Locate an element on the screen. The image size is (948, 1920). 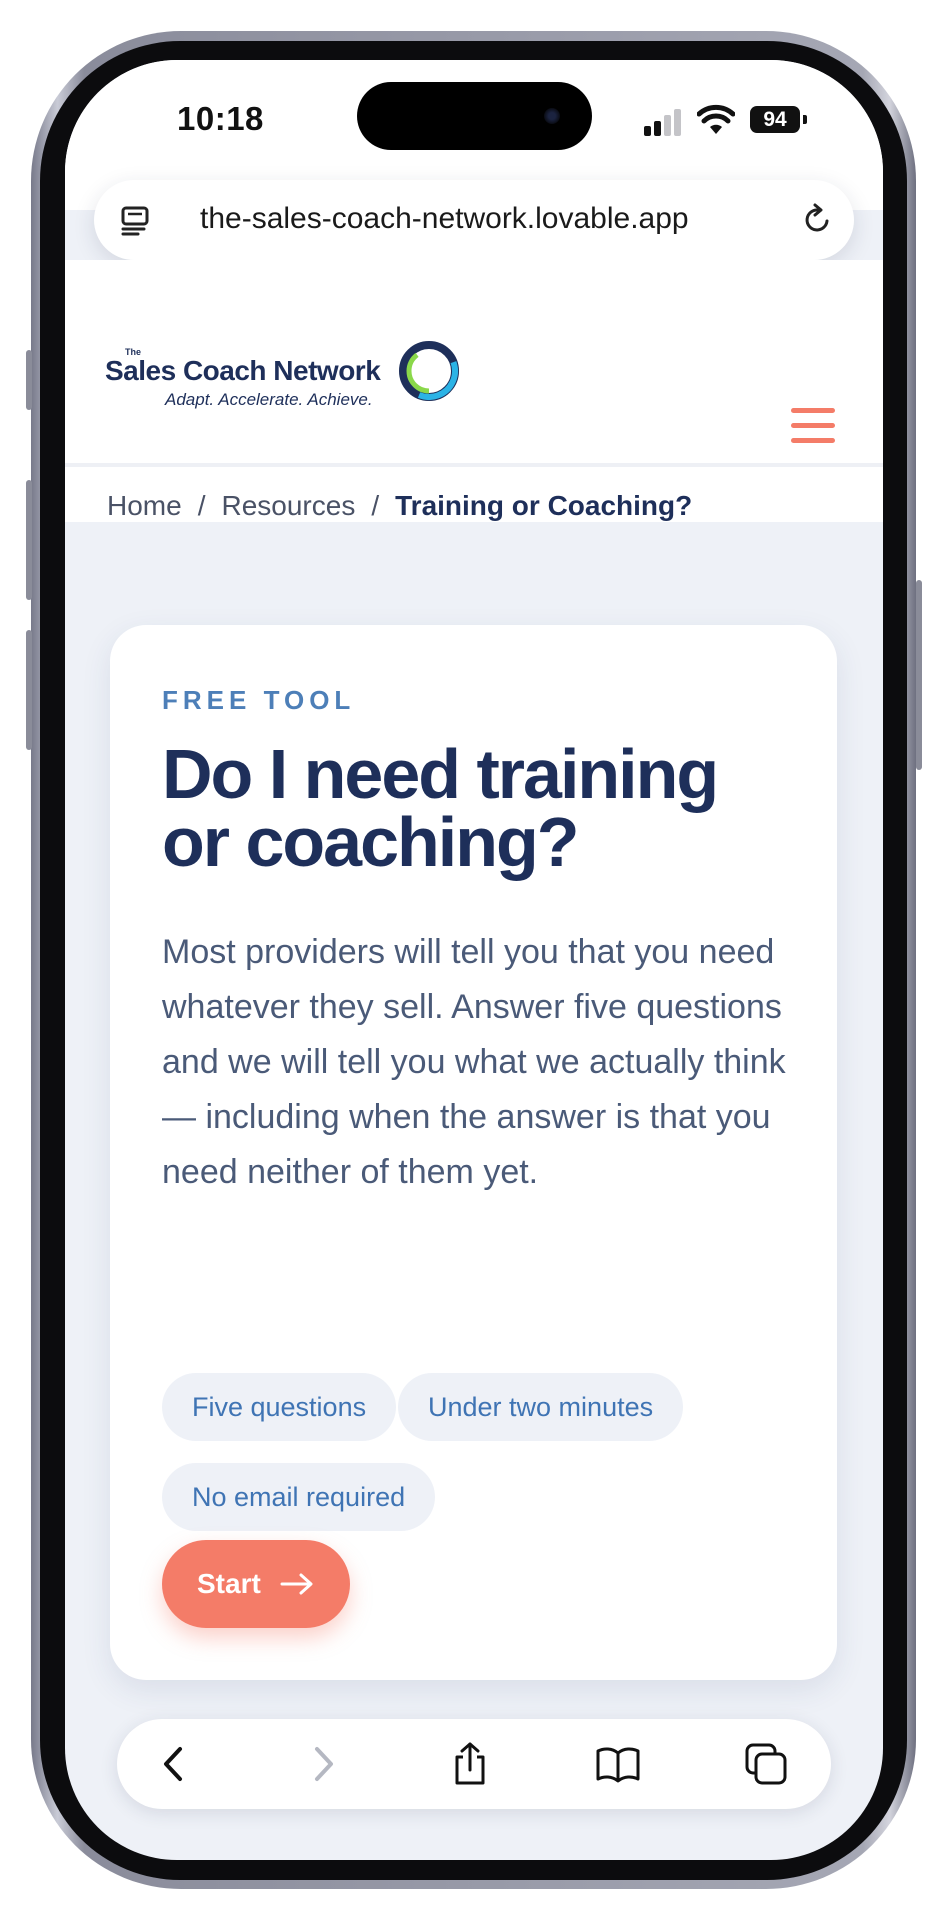
chevron-right-icon is located at coordinates (322, 1764).